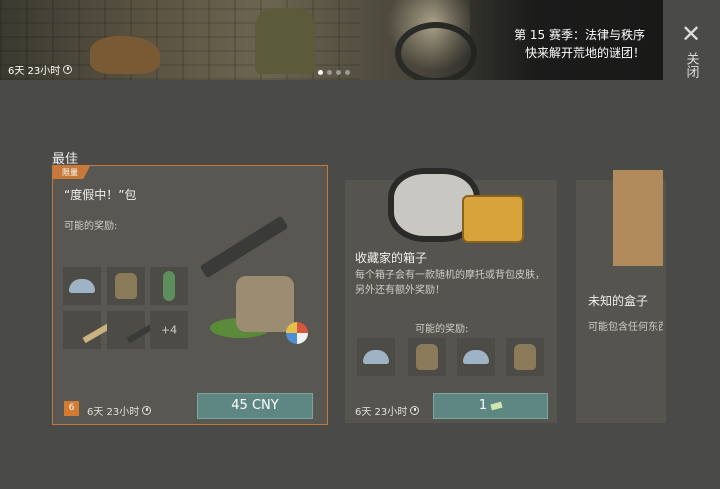  Describe the element at coordinates (450, 283) in the screenshot. I see `offer-description: 每个箱子会有一款随机的摩托或背包皮肤，另外还有额外奖励！` at that location.